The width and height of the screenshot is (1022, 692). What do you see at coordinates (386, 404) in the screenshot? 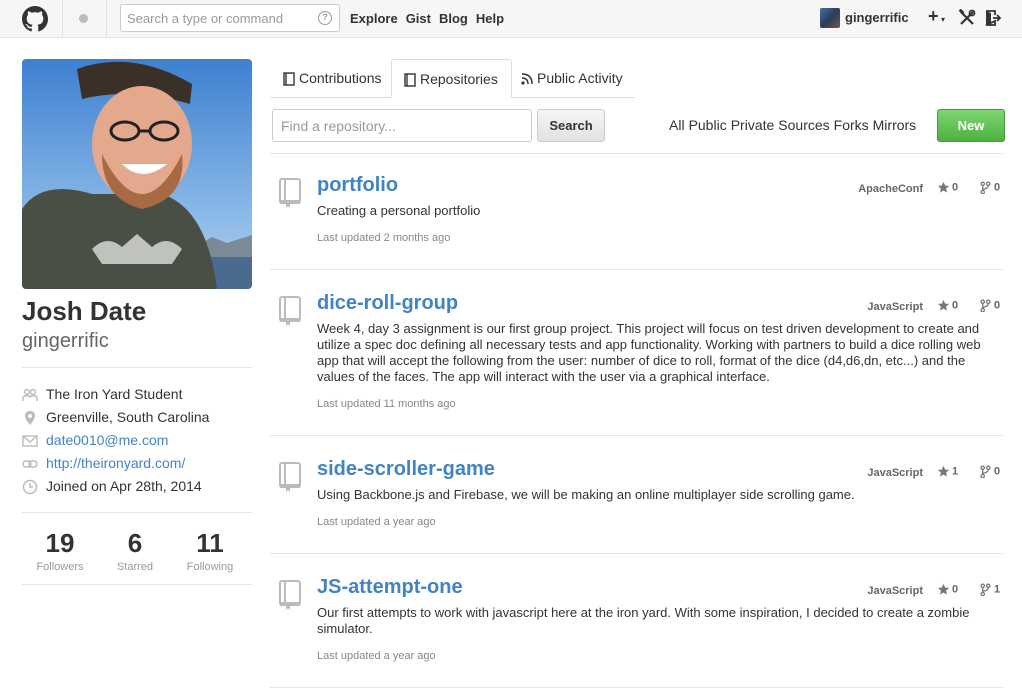
I see `repo-updated: Last updated 11 months ago` at bounding box center [386, 404].